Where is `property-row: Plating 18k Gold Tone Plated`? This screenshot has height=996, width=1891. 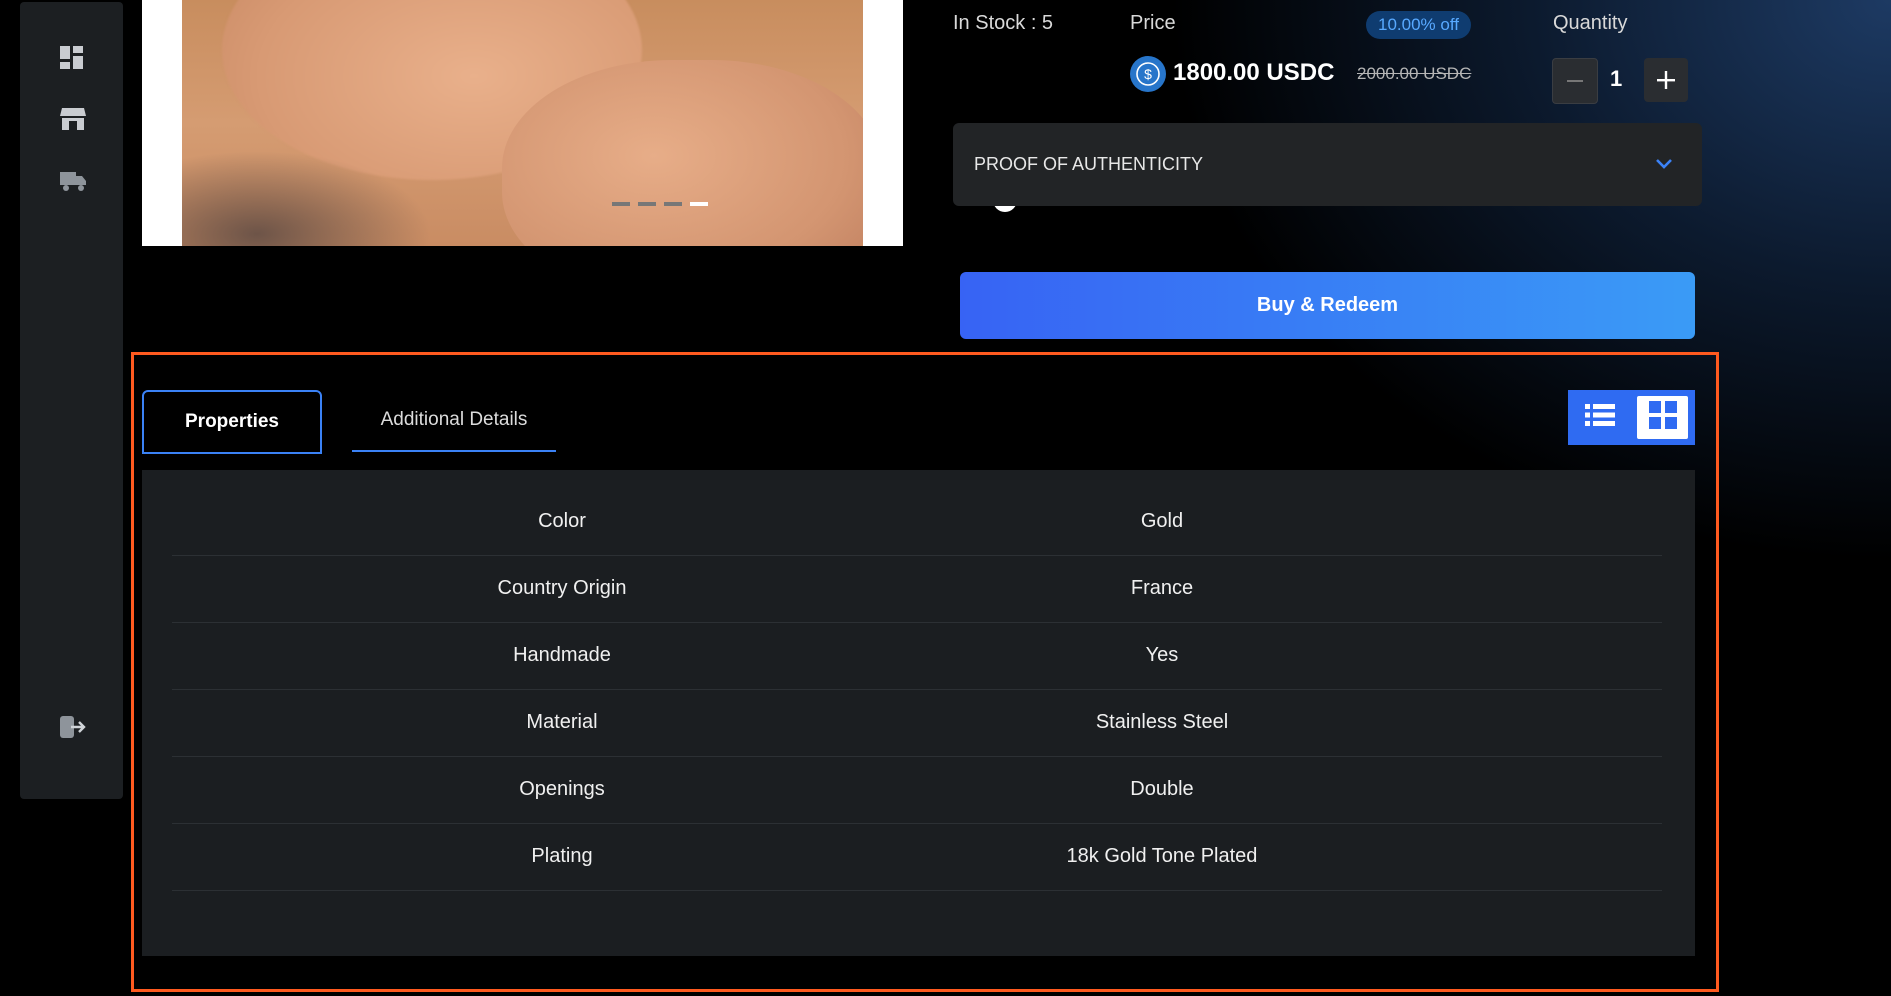
property-row: Plating 18k Gold Tone Plated is located at coordinates (917, 857).